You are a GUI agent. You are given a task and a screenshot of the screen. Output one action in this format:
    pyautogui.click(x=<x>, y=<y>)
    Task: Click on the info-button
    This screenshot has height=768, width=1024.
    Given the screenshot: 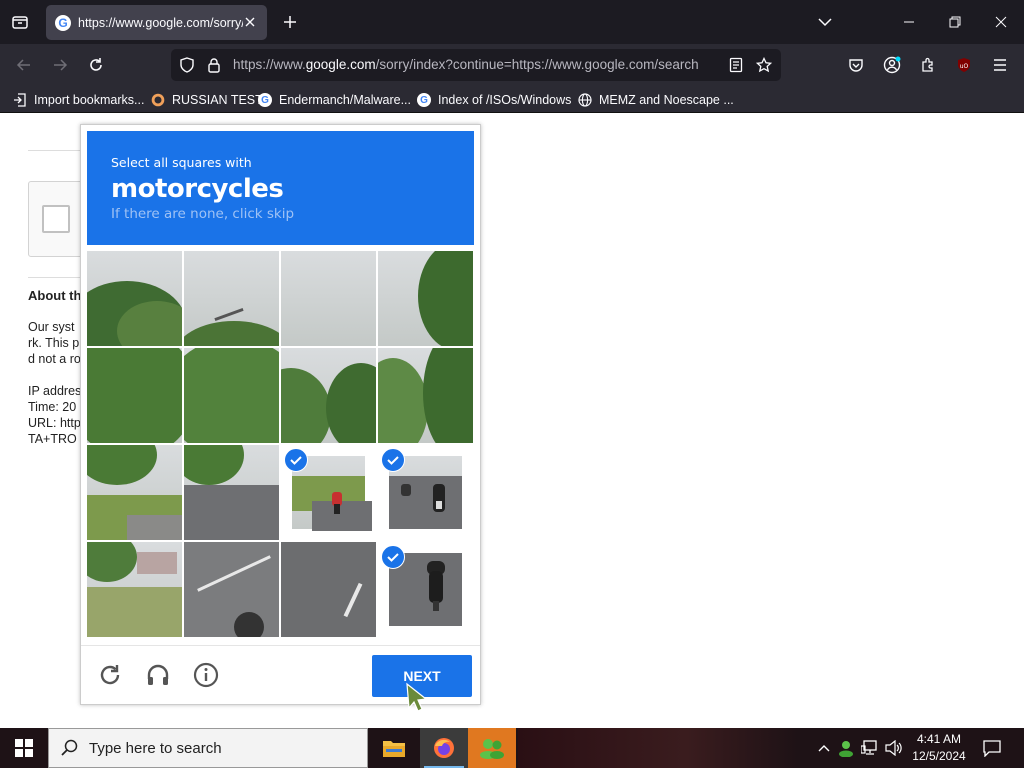 What is the action you would take?
    pyautogui.click(x=206, y=675)
    